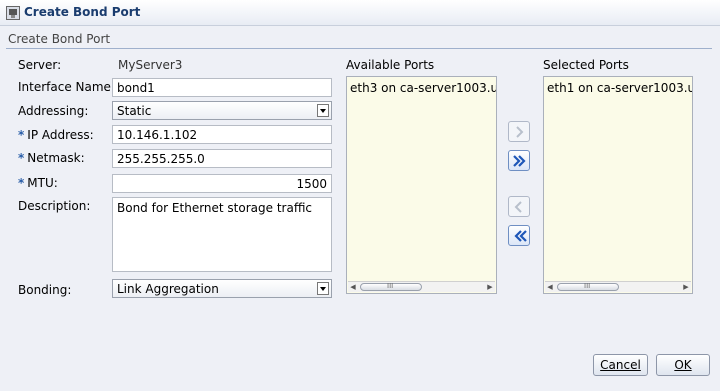  I want to click on interface-name-field: bond1, so click(222, 87).